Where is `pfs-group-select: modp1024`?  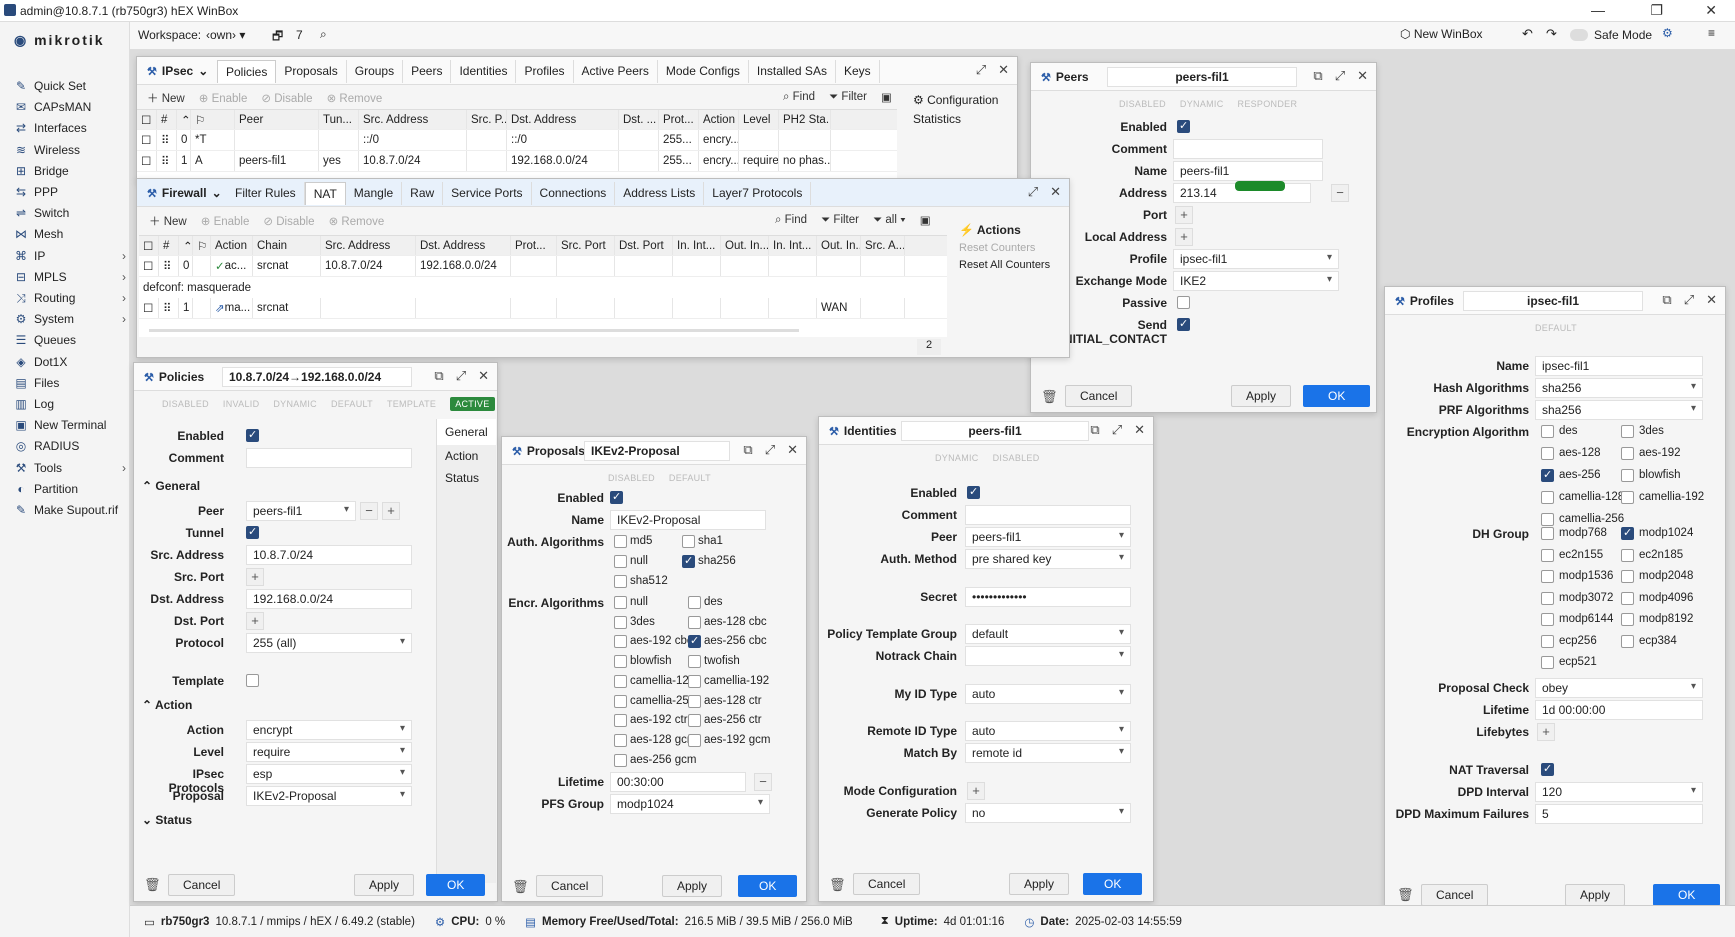 pfs-group-select: modp1024 is located at coordinates (690, 804).